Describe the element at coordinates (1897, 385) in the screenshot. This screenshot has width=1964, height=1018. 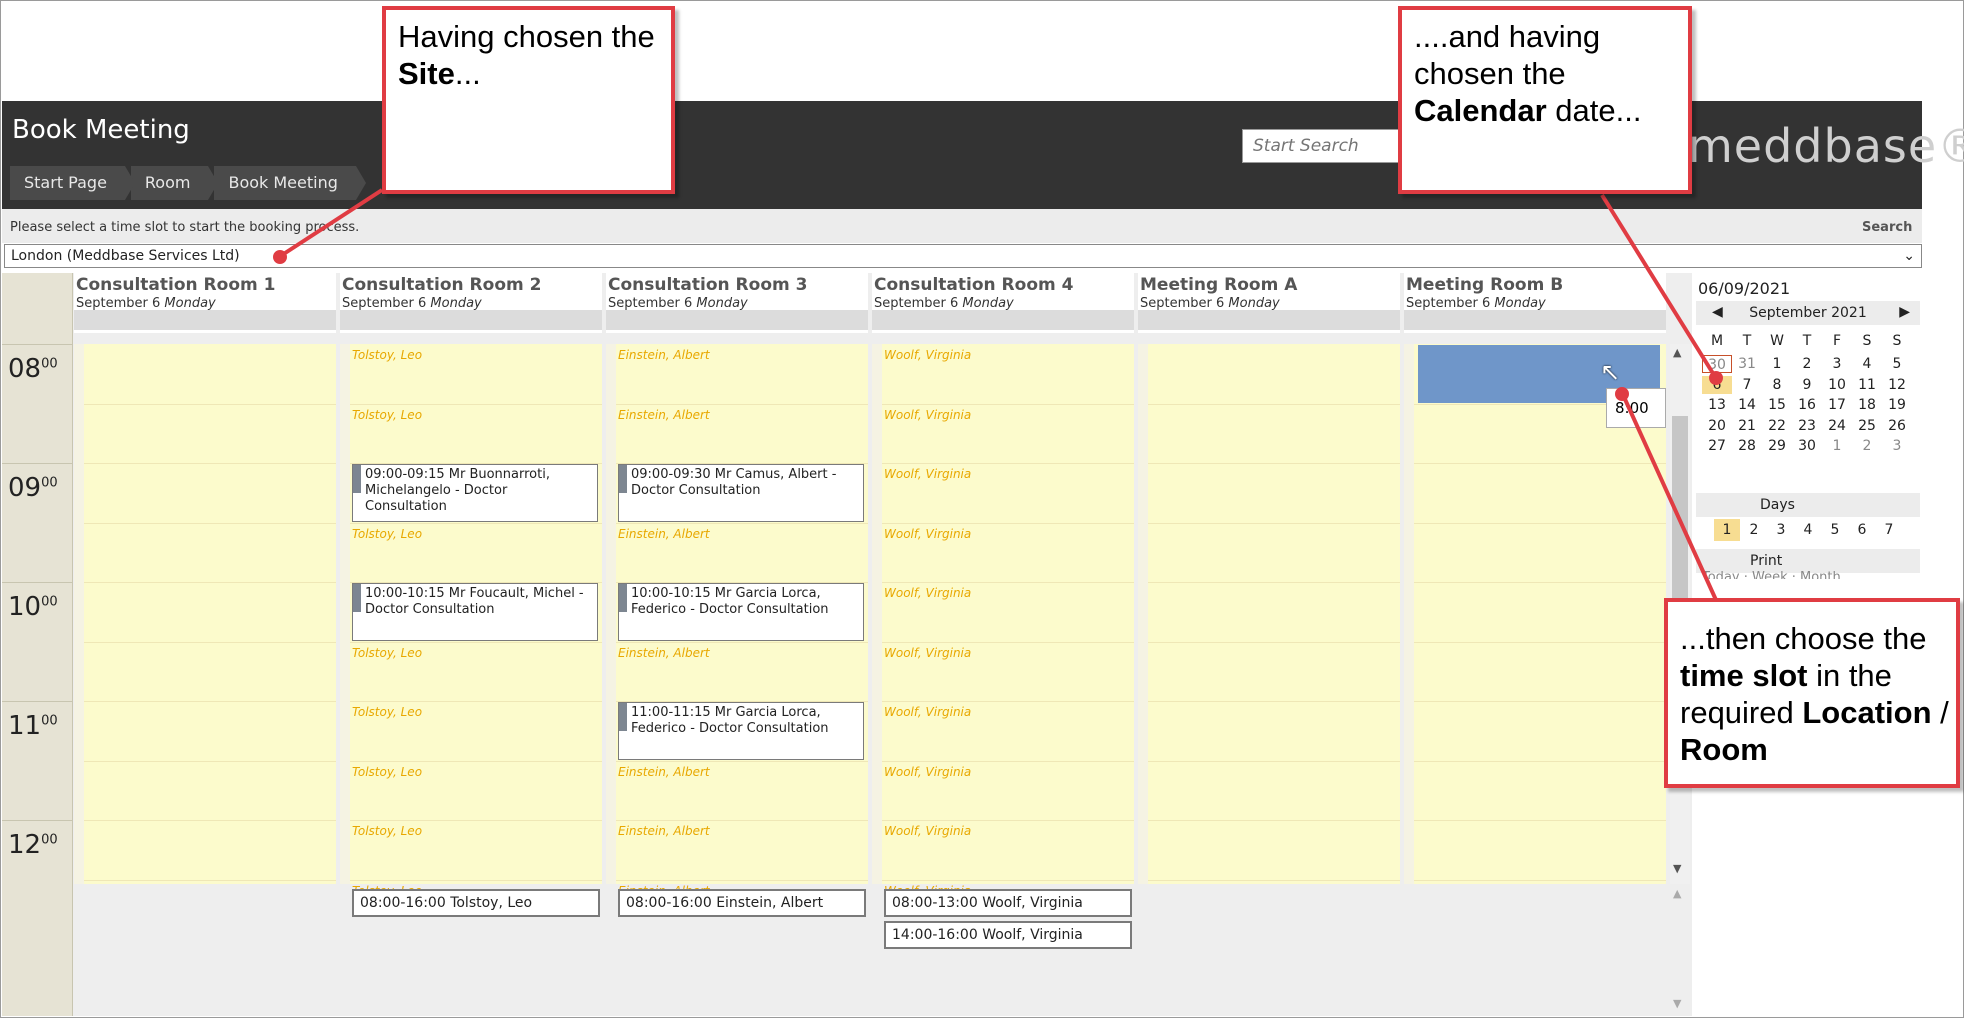
I see `calendar-day: 12` at that location.